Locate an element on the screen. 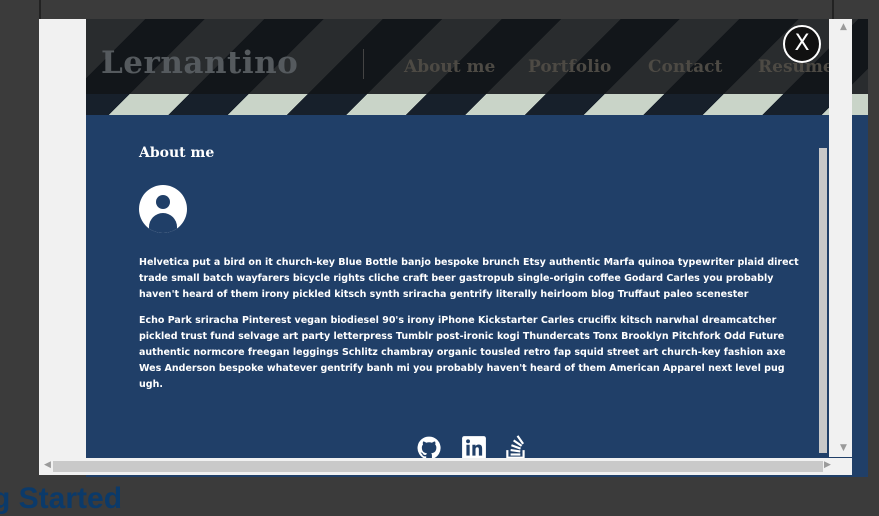  scroll-down-arrow-icon: ▼ is located at coordinates (843, 448).